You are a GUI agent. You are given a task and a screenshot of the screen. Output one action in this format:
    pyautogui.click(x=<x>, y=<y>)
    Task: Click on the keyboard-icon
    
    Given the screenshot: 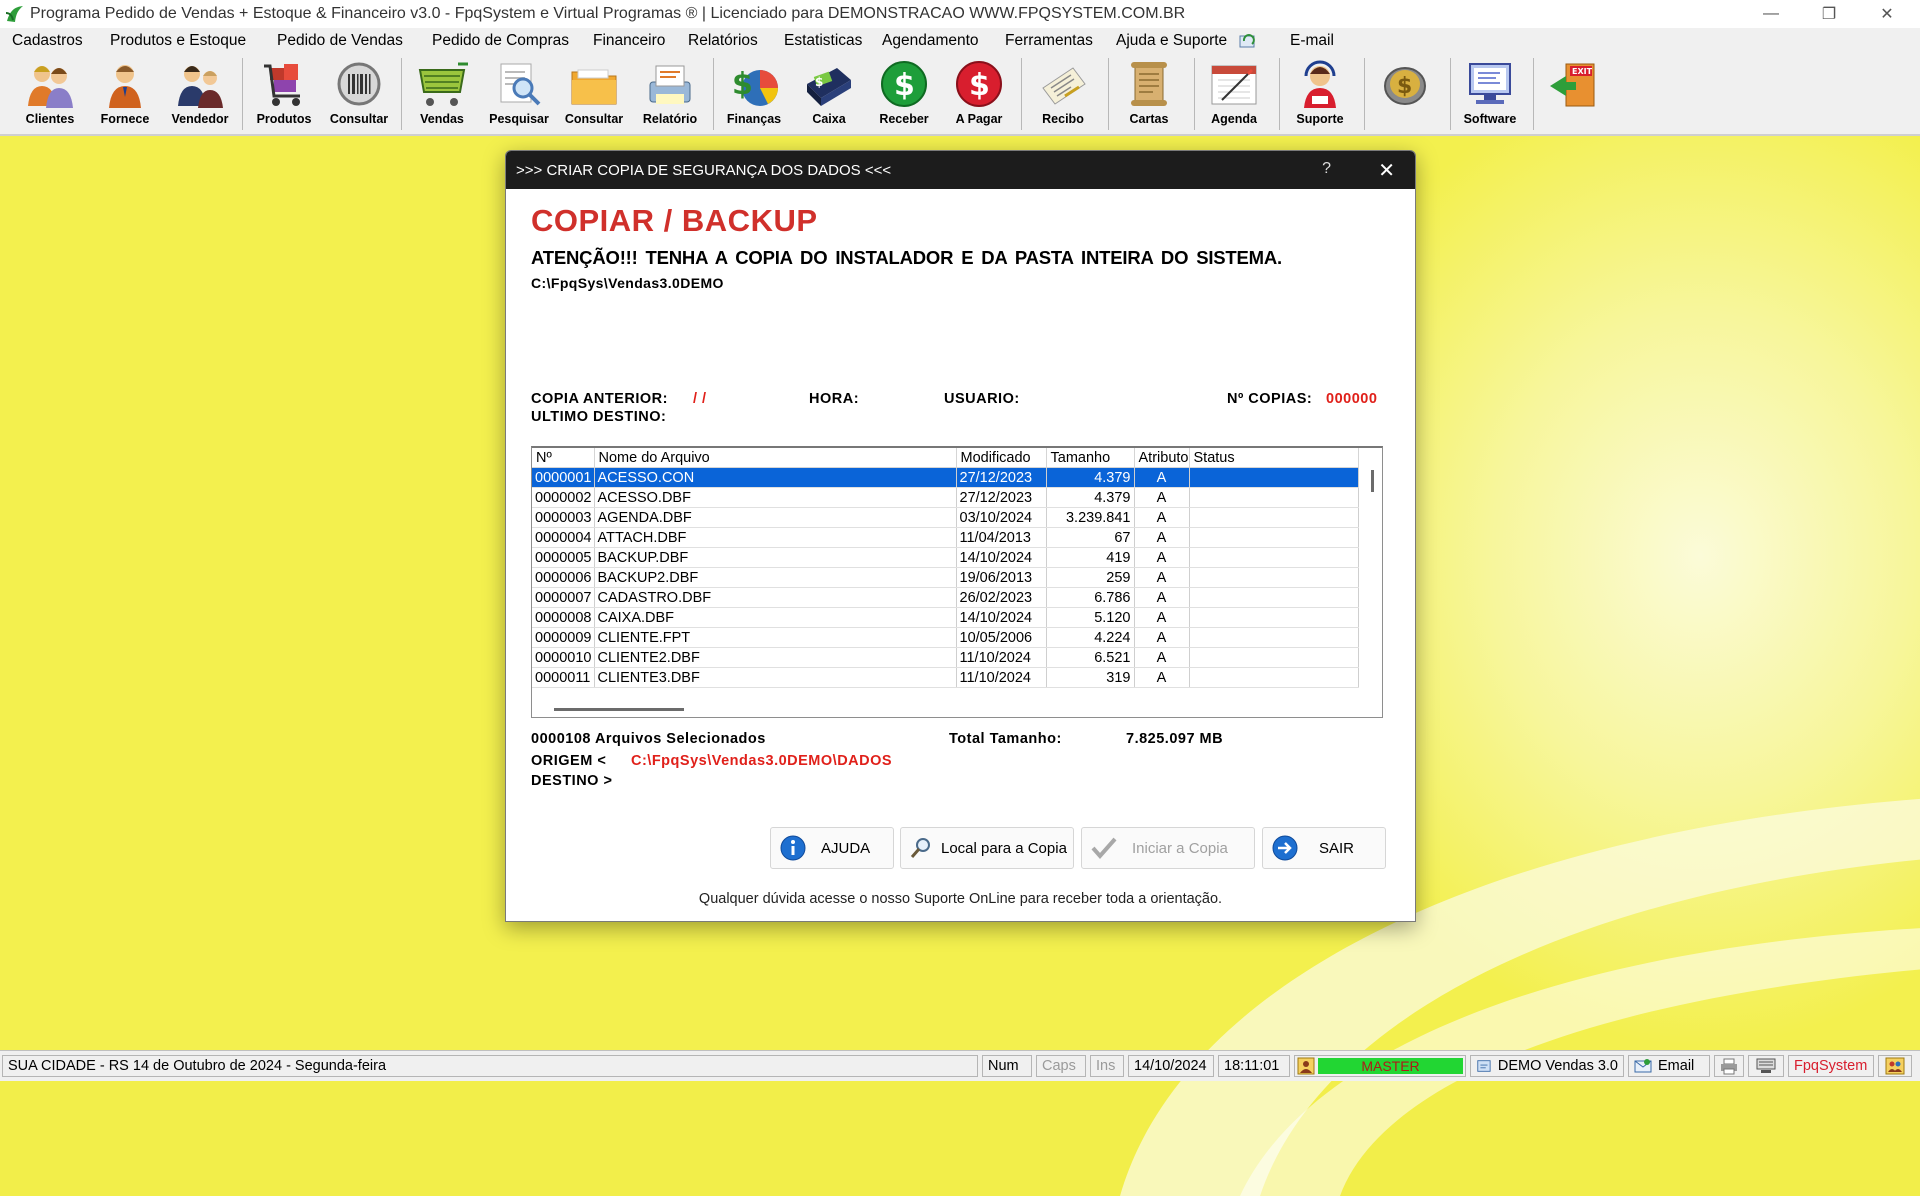 What is the action you would take?
    pyautogui.click(x=1766, y=1065)
    